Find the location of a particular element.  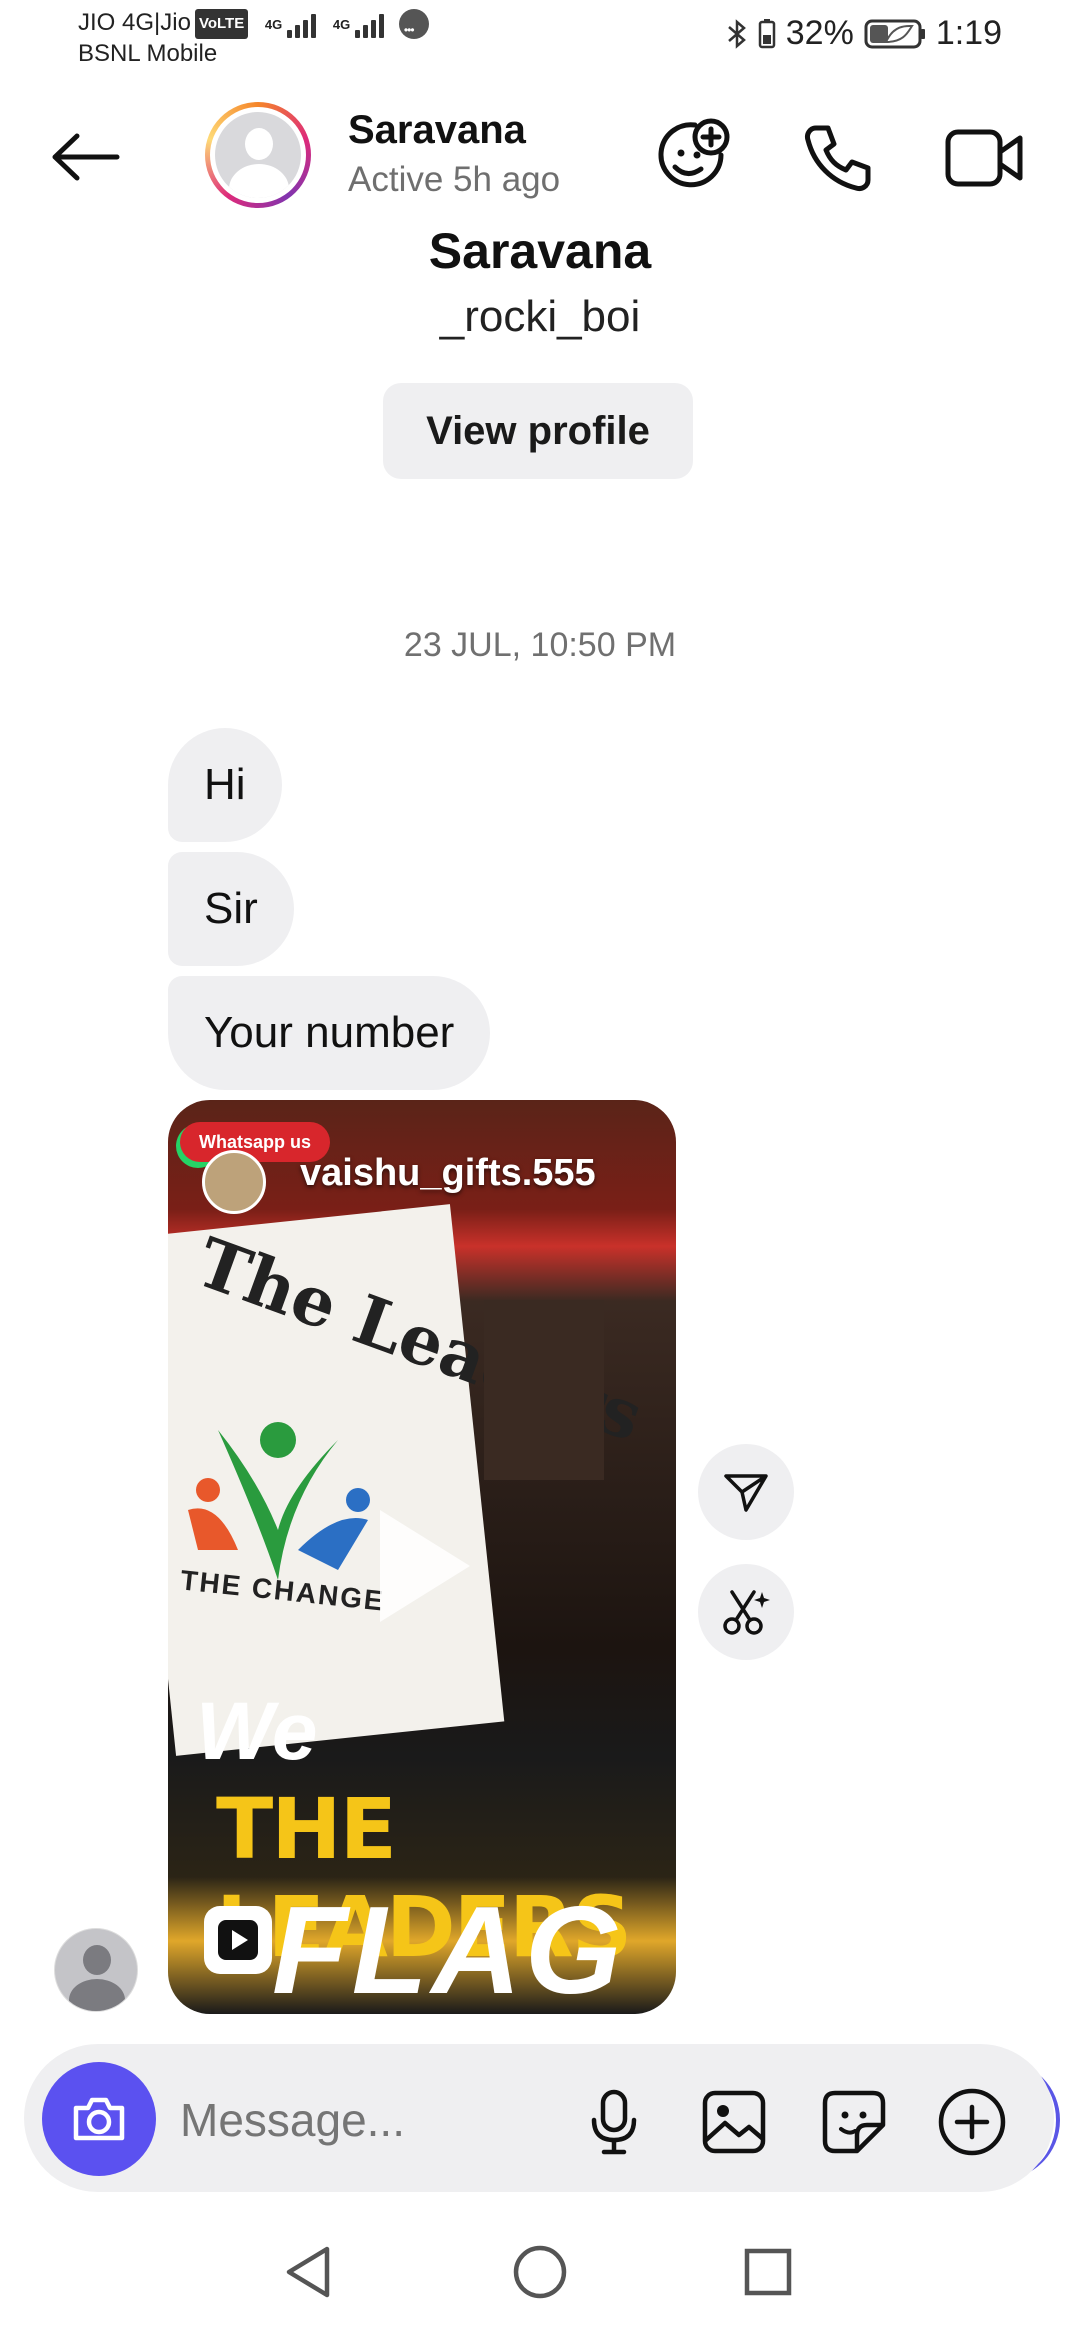

plus-icon is located at coordinates (972, 2122).